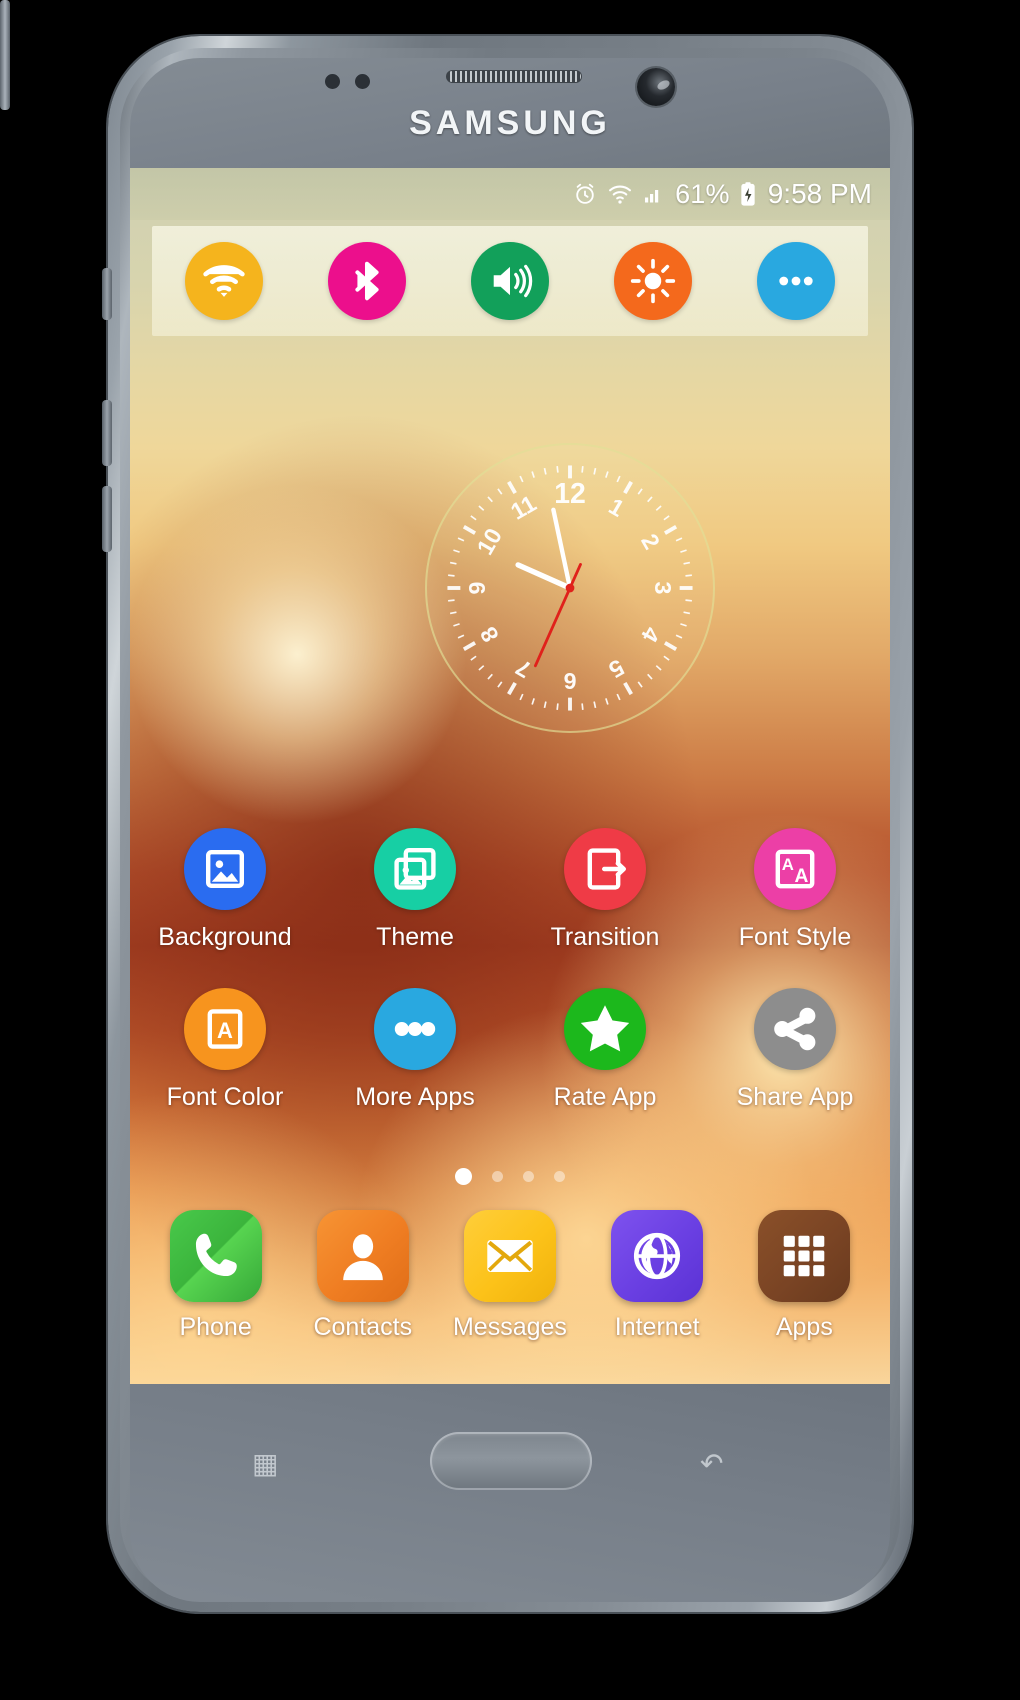 This screenshot has height=1700, width=1020. I want to click on svg-text: 12, so click(570, 494).